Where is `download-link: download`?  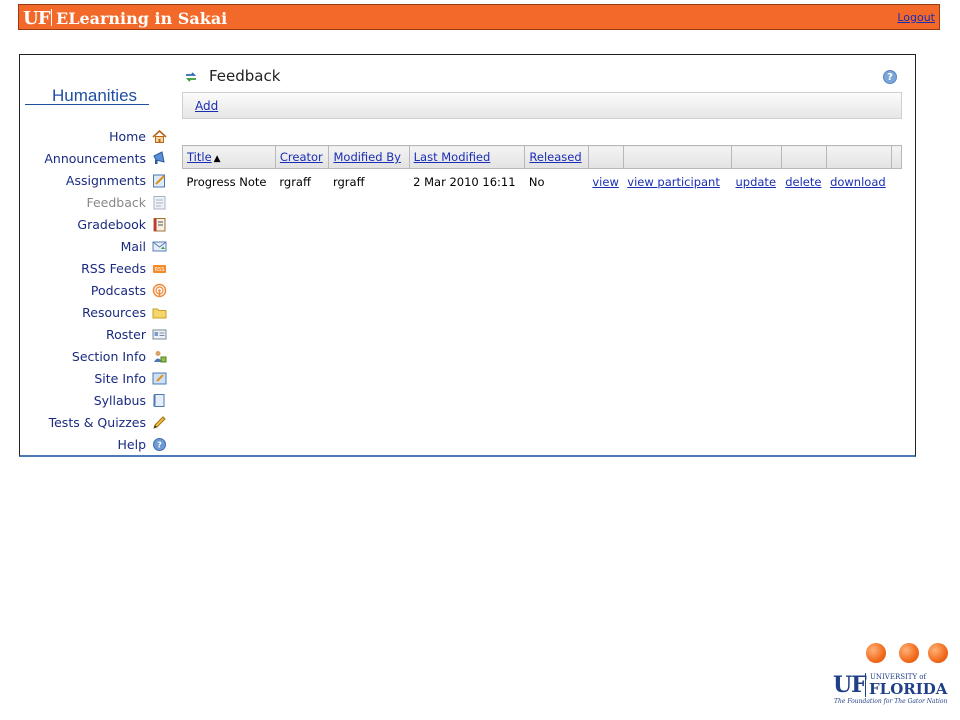
download-link: download is located at coordinates (858, 182).